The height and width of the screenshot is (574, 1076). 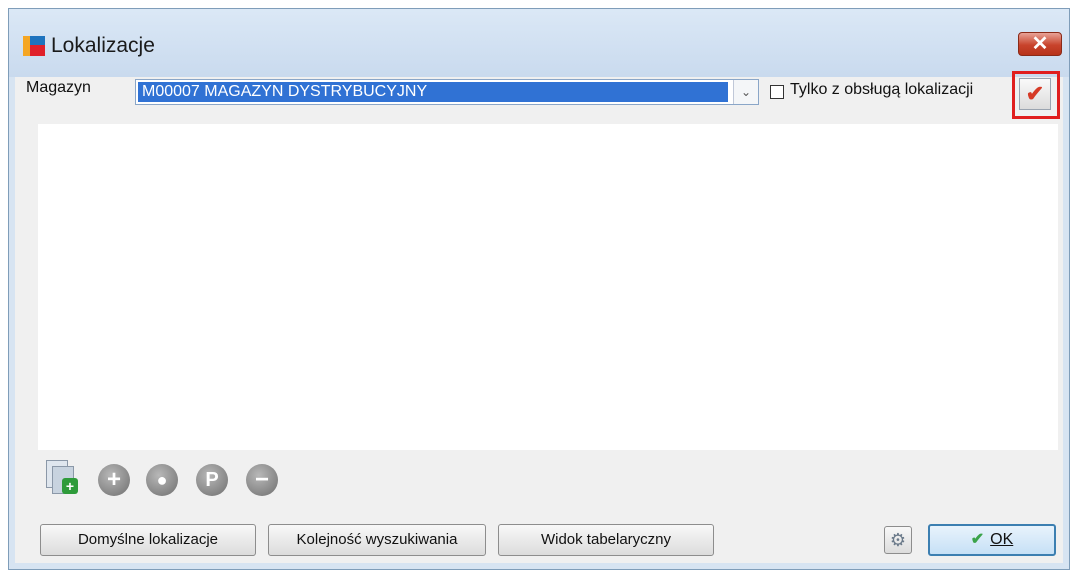 I want to click on p-icon: P, so click(x=212, y=480).